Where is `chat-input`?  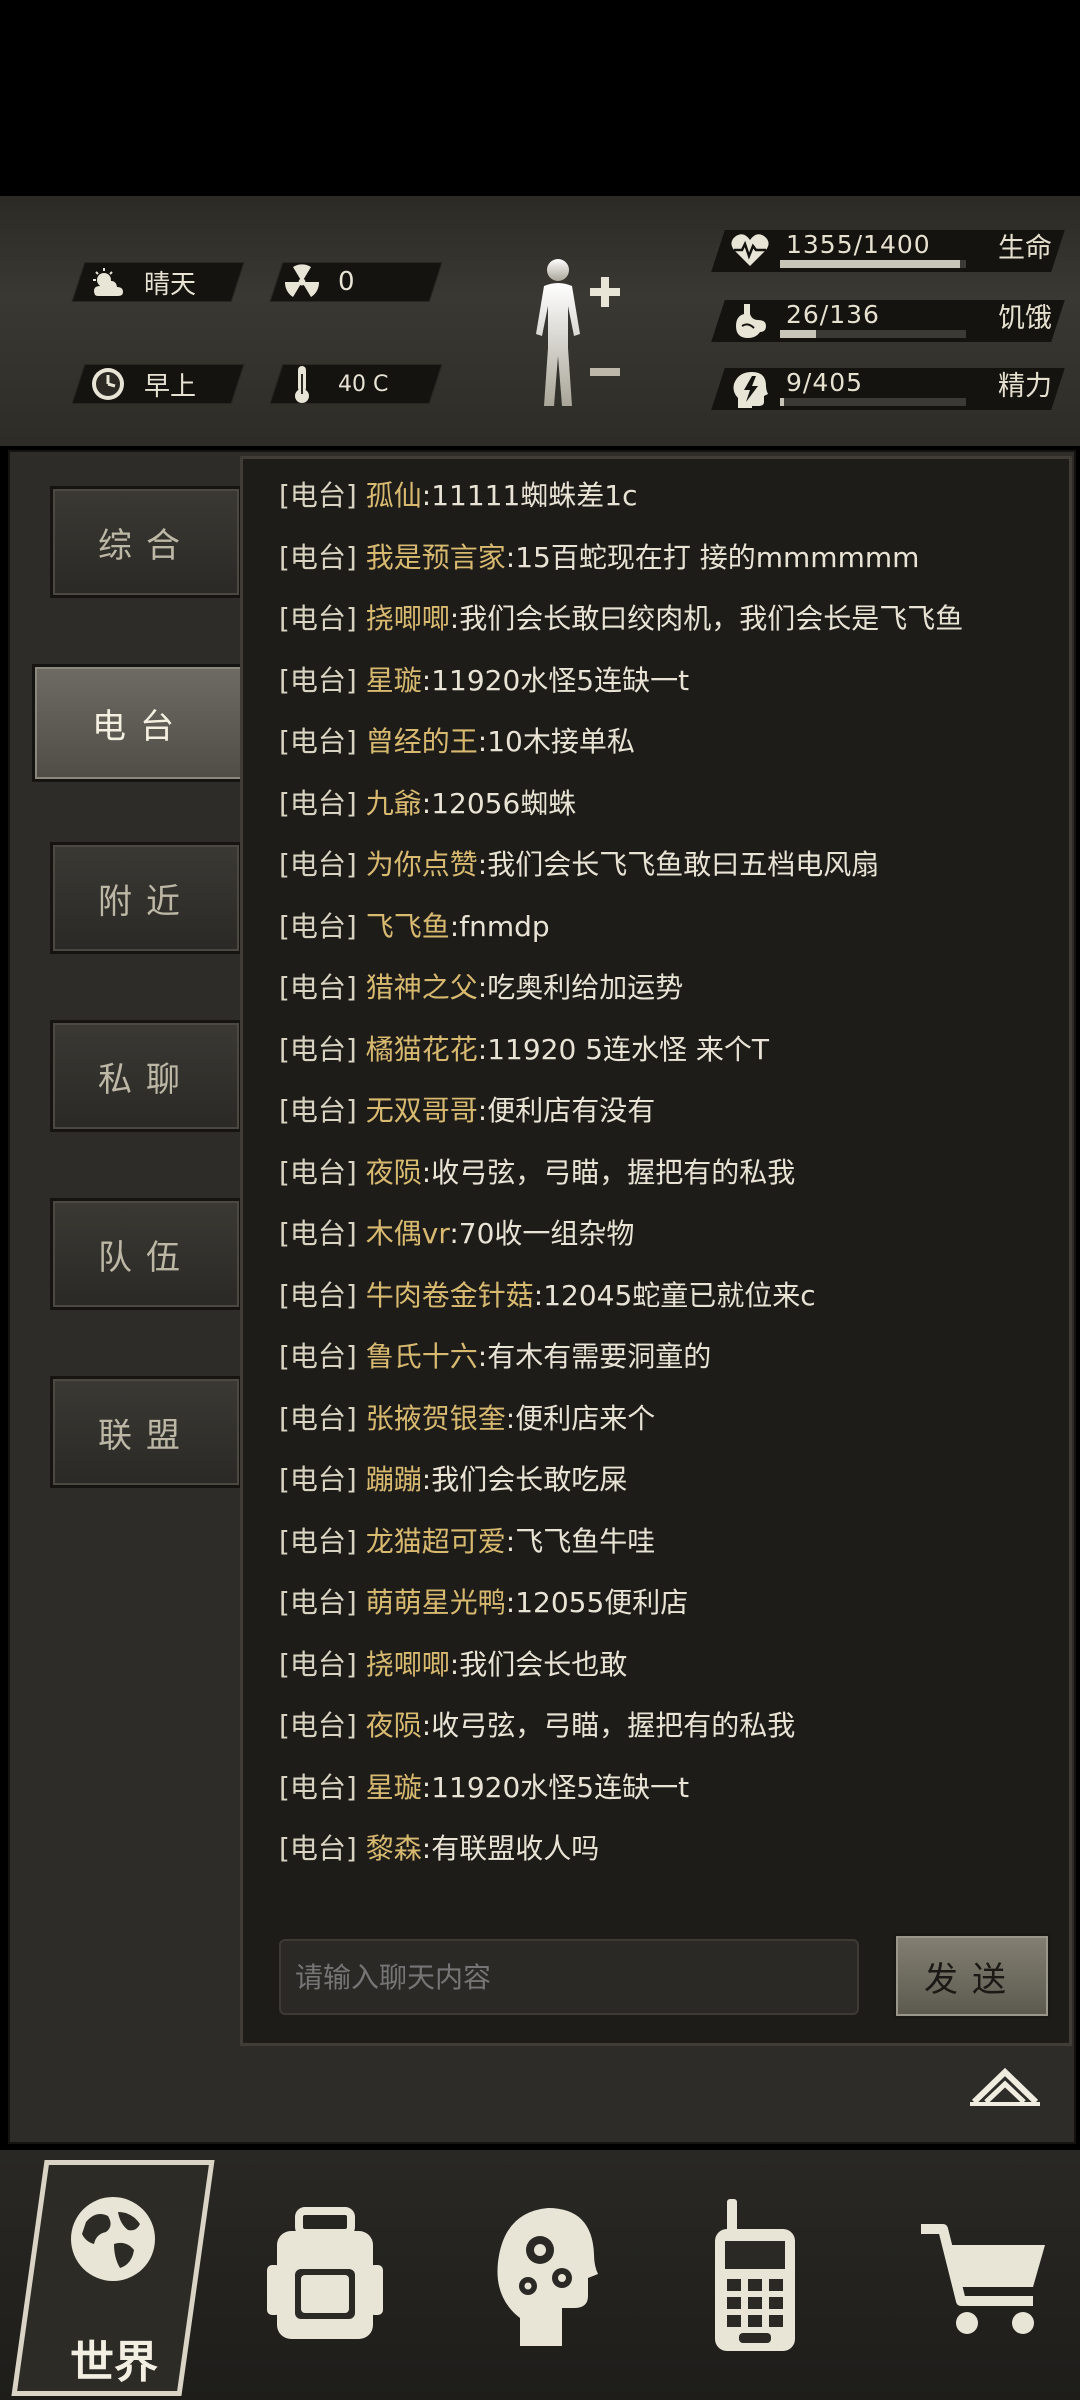
chat-input is located at coordinates (569, 1977).